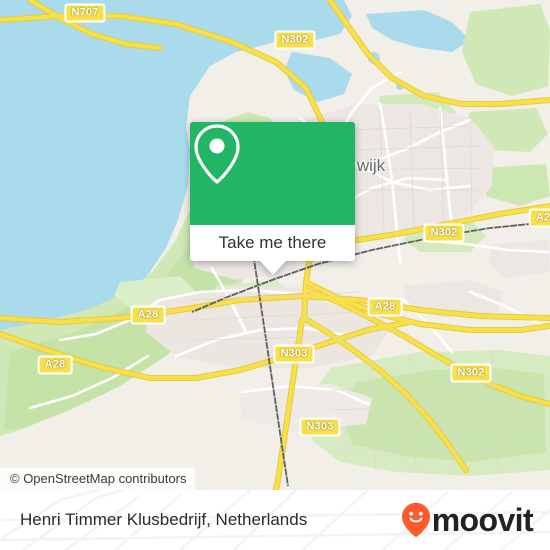 This screenshot has height=550, width=550. Describe the element at coordinates (272, 173) in the screenshot. I see `callout-icon-area` at that location.